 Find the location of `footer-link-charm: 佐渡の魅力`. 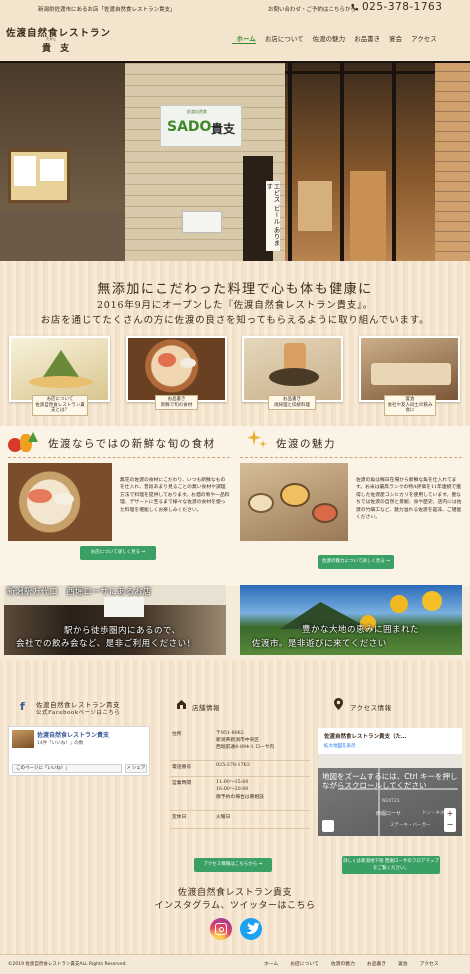

footer-link-charm: 佐渡の魅力 is located at coordinates (343, 963).